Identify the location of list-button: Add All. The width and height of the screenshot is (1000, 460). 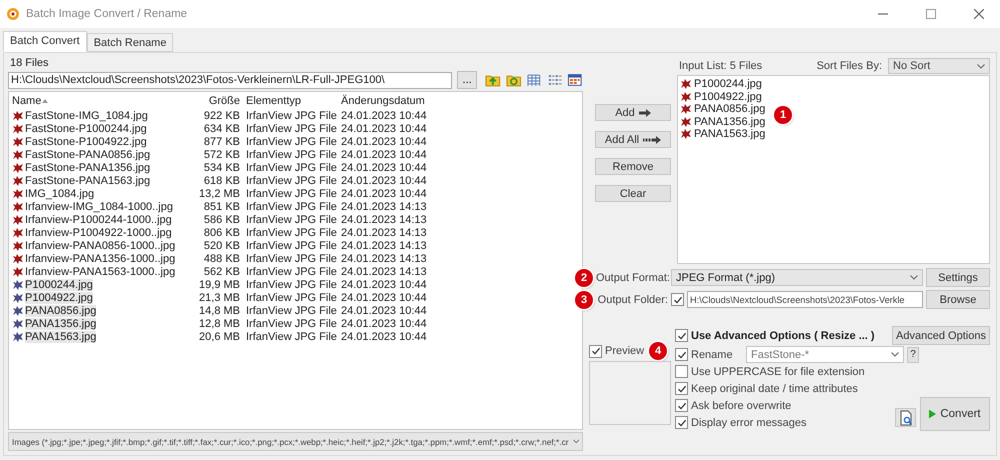
(633, 139).